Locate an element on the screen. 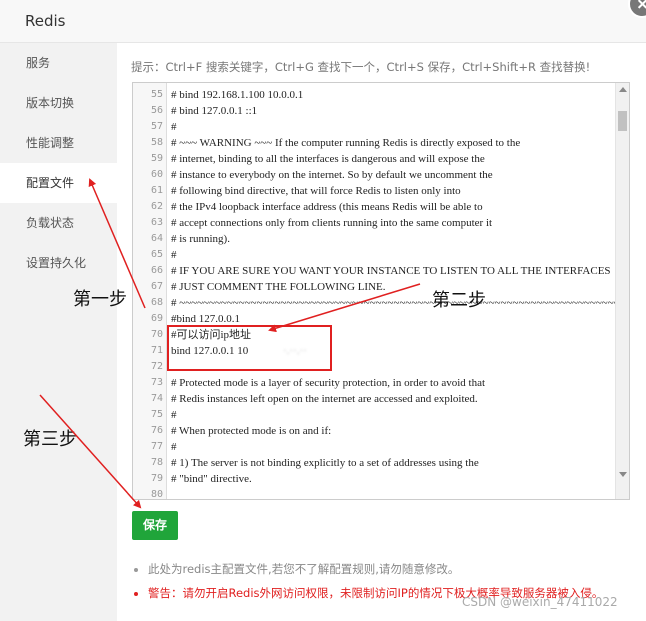  line-text: # "bind" directive. is located at coordinates (211, 479).